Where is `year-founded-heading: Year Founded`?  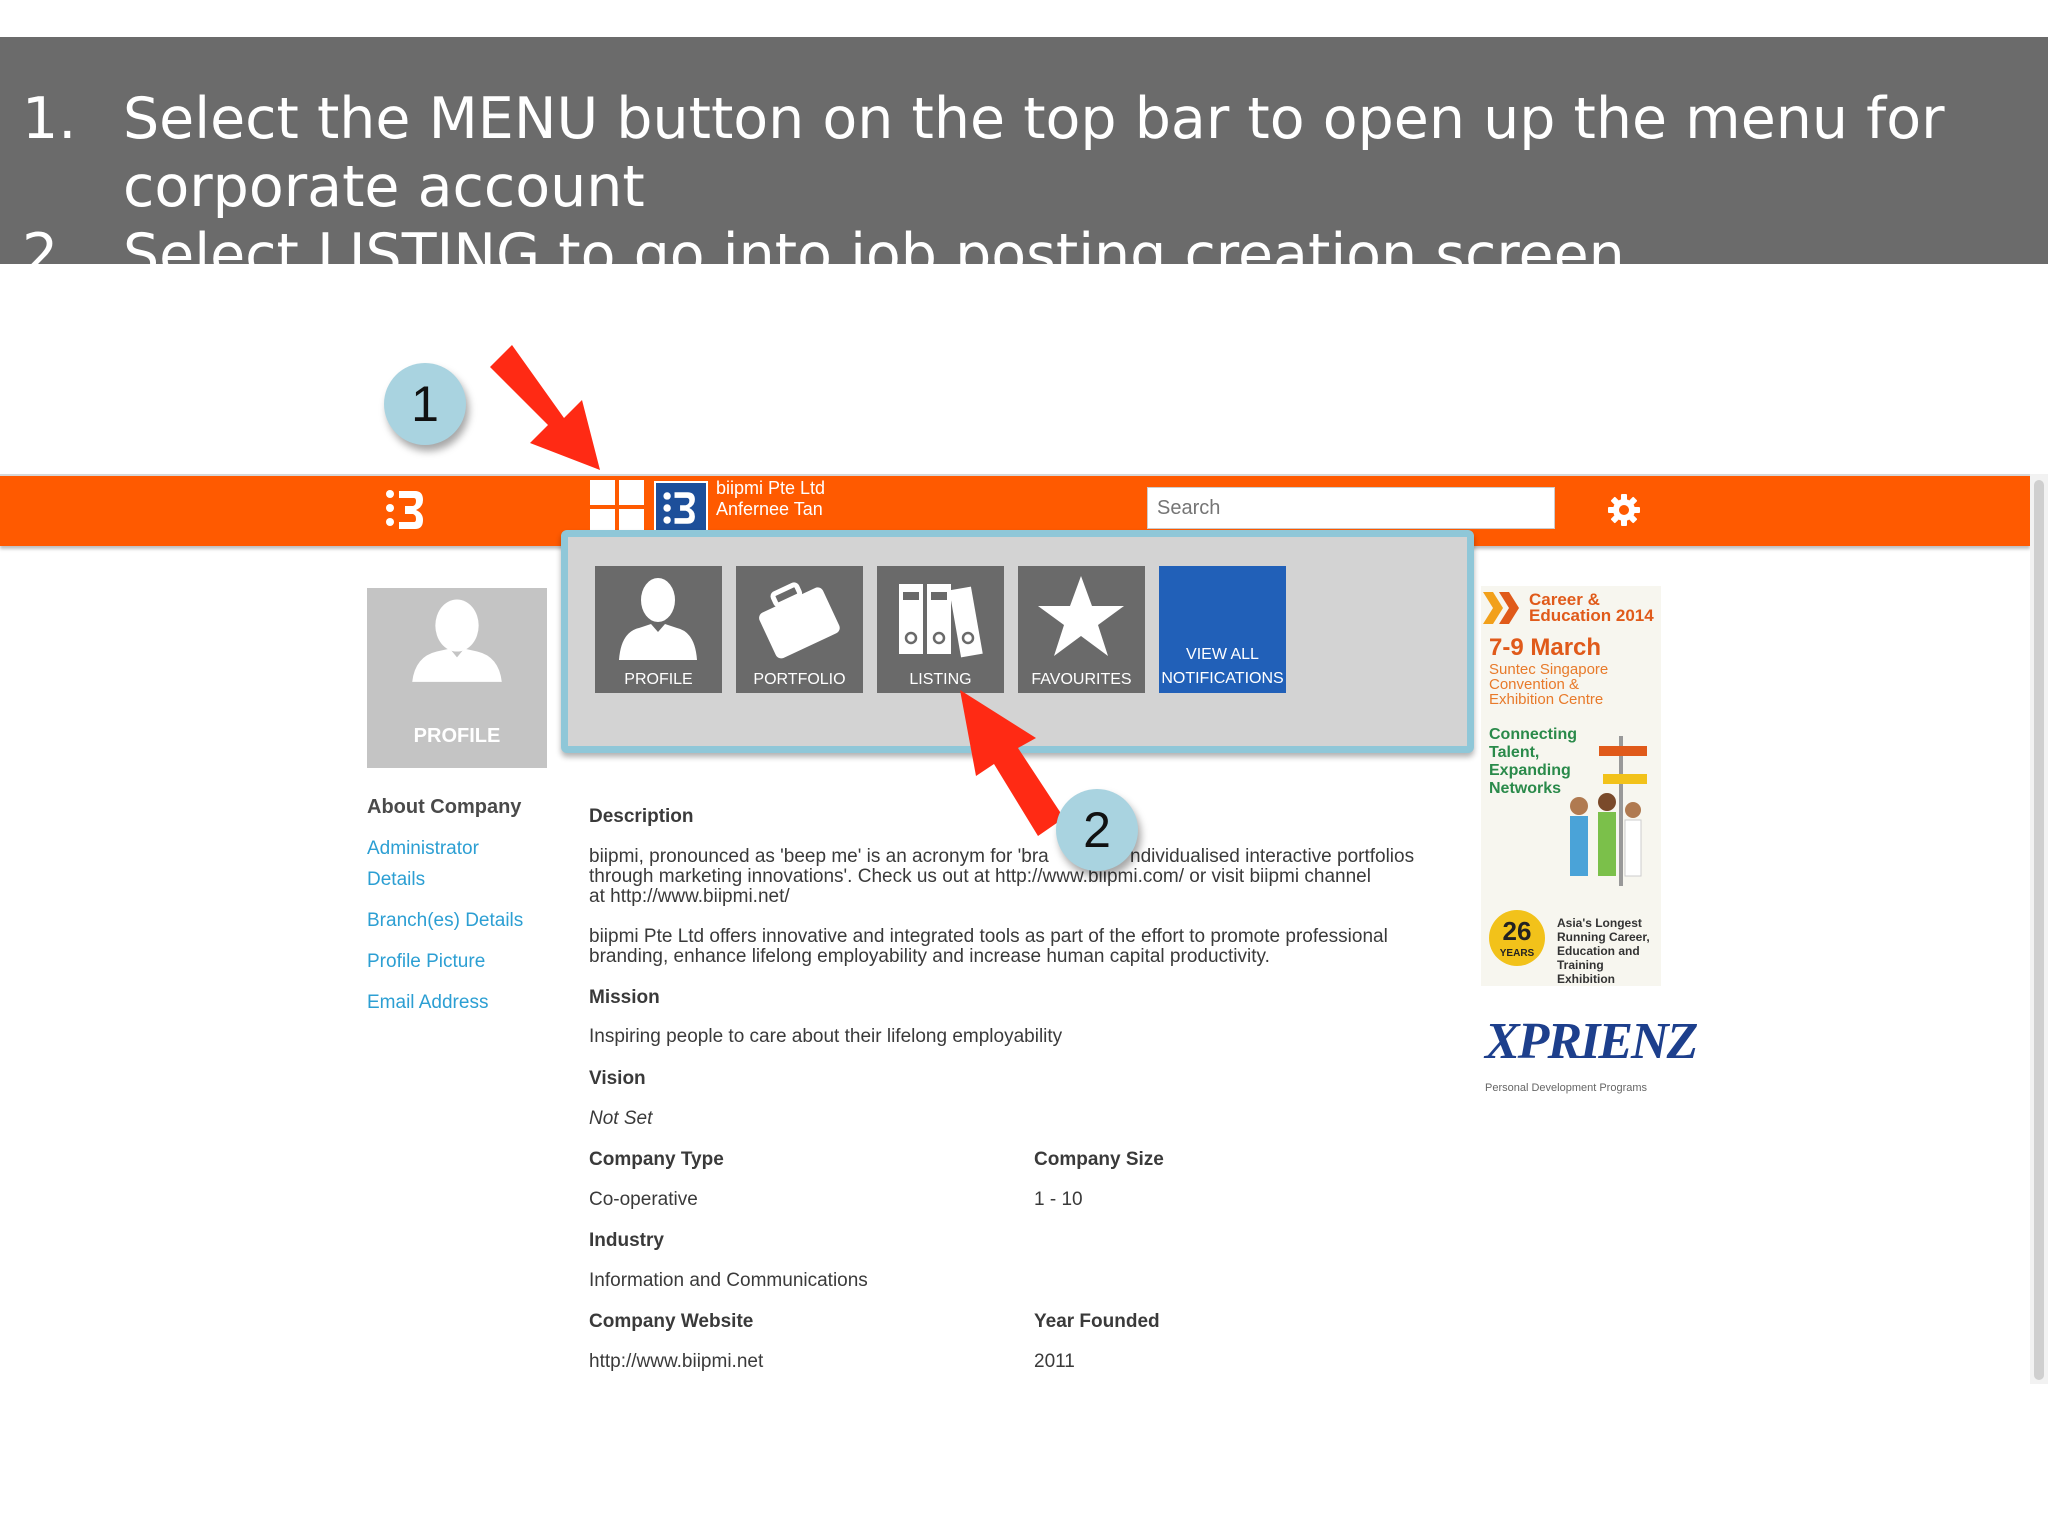
year-founded-heading: Year Founded is located at coordinates (1097, 1321).